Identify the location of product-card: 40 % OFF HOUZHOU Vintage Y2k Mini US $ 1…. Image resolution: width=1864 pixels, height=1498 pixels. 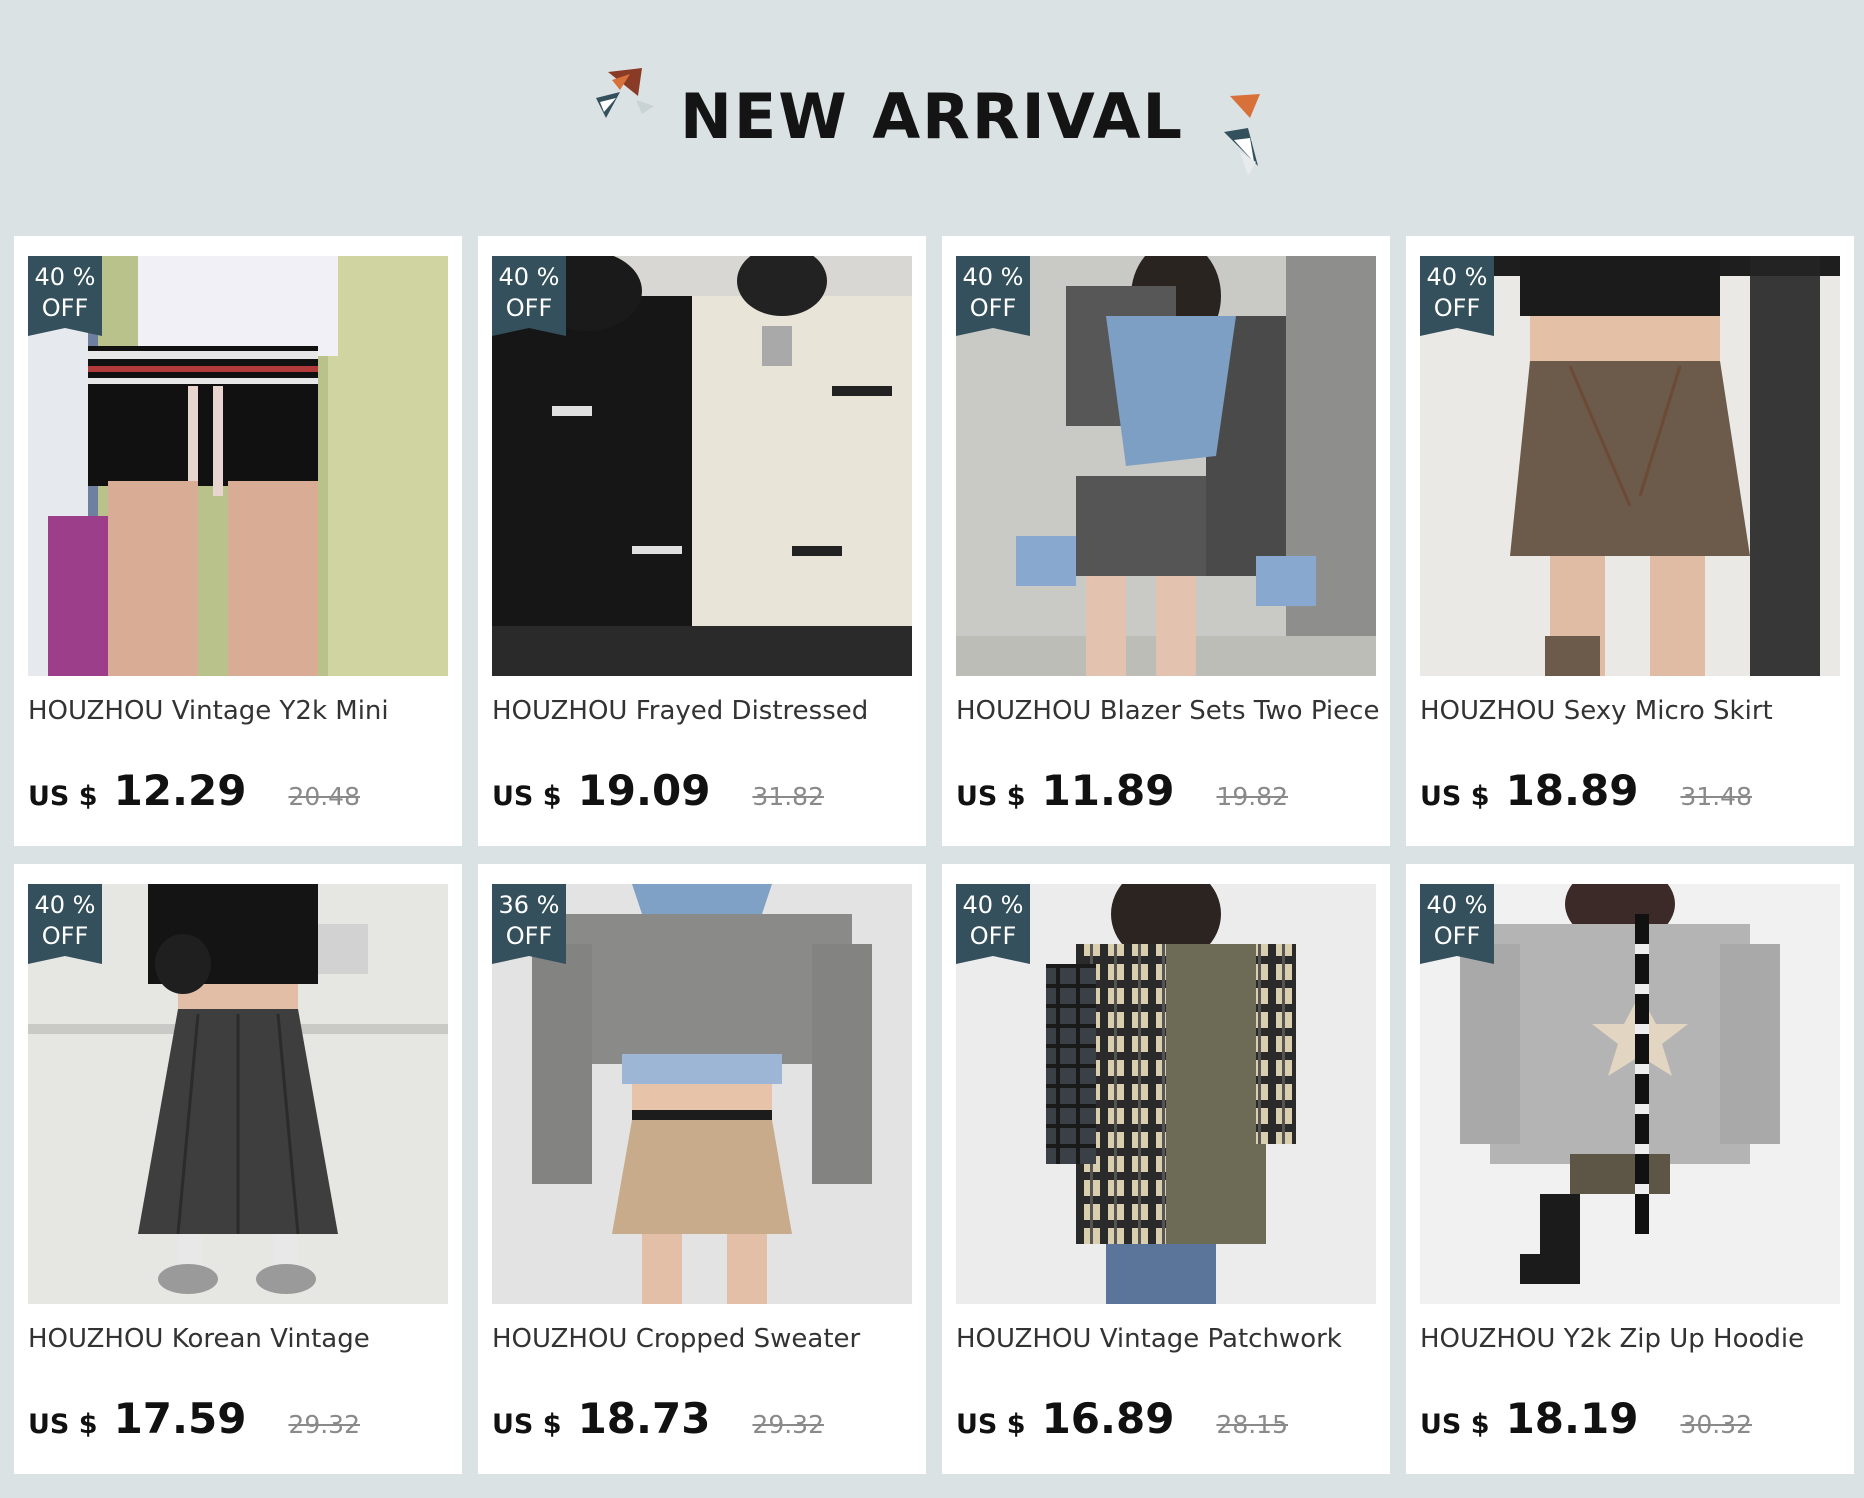
(238, 541).